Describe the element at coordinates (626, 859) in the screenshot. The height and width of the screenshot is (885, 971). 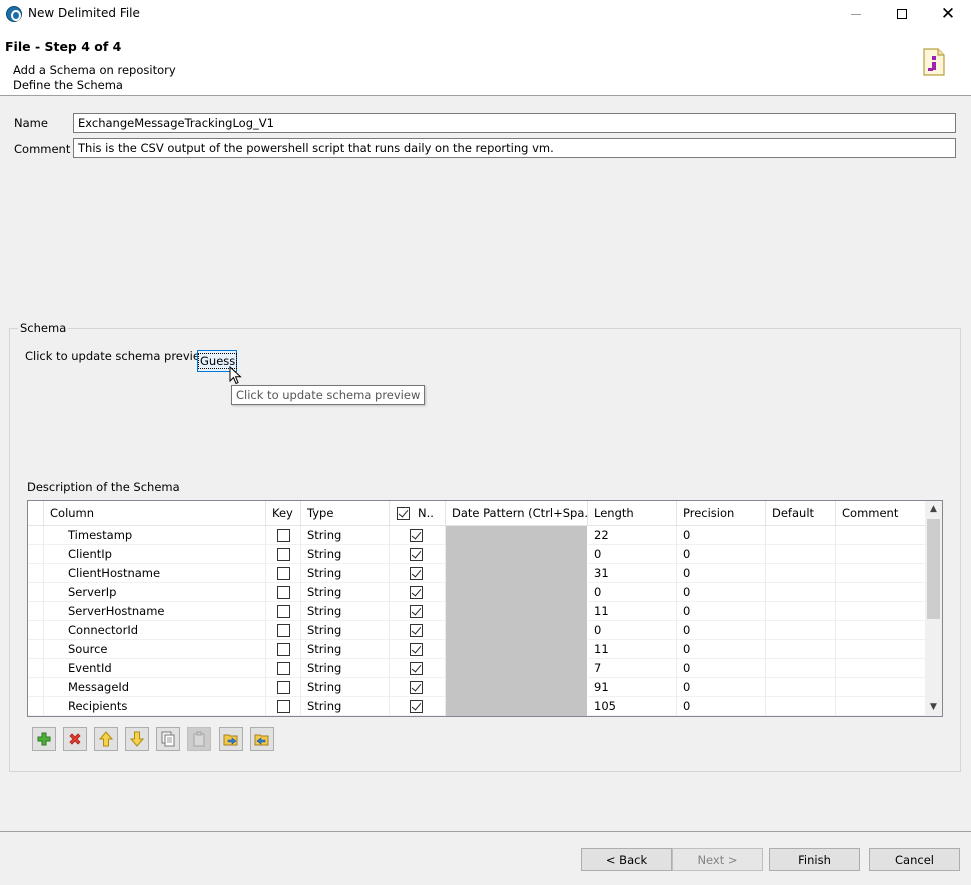
I see `back-button: < Back` at that location.